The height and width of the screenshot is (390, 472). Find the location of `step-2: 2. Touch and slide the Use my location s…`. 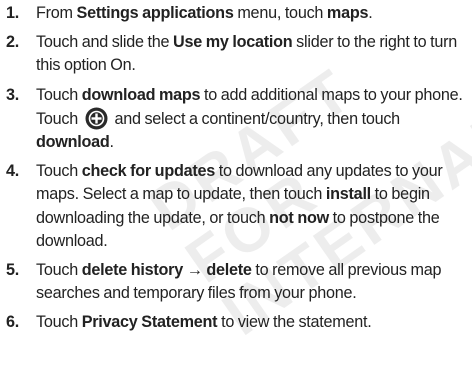

step-2: 2. Touch and slide the Use my location s… is located at coordinates (239, 54).